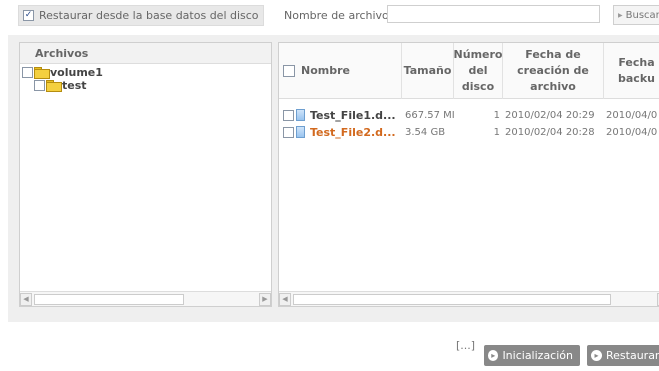 Image resolution: width=659 pixels, height=371 pixels. Describe the element at coordinates (145, 53) in the screenshot. I see `archivos-header: Archivos` at that location.